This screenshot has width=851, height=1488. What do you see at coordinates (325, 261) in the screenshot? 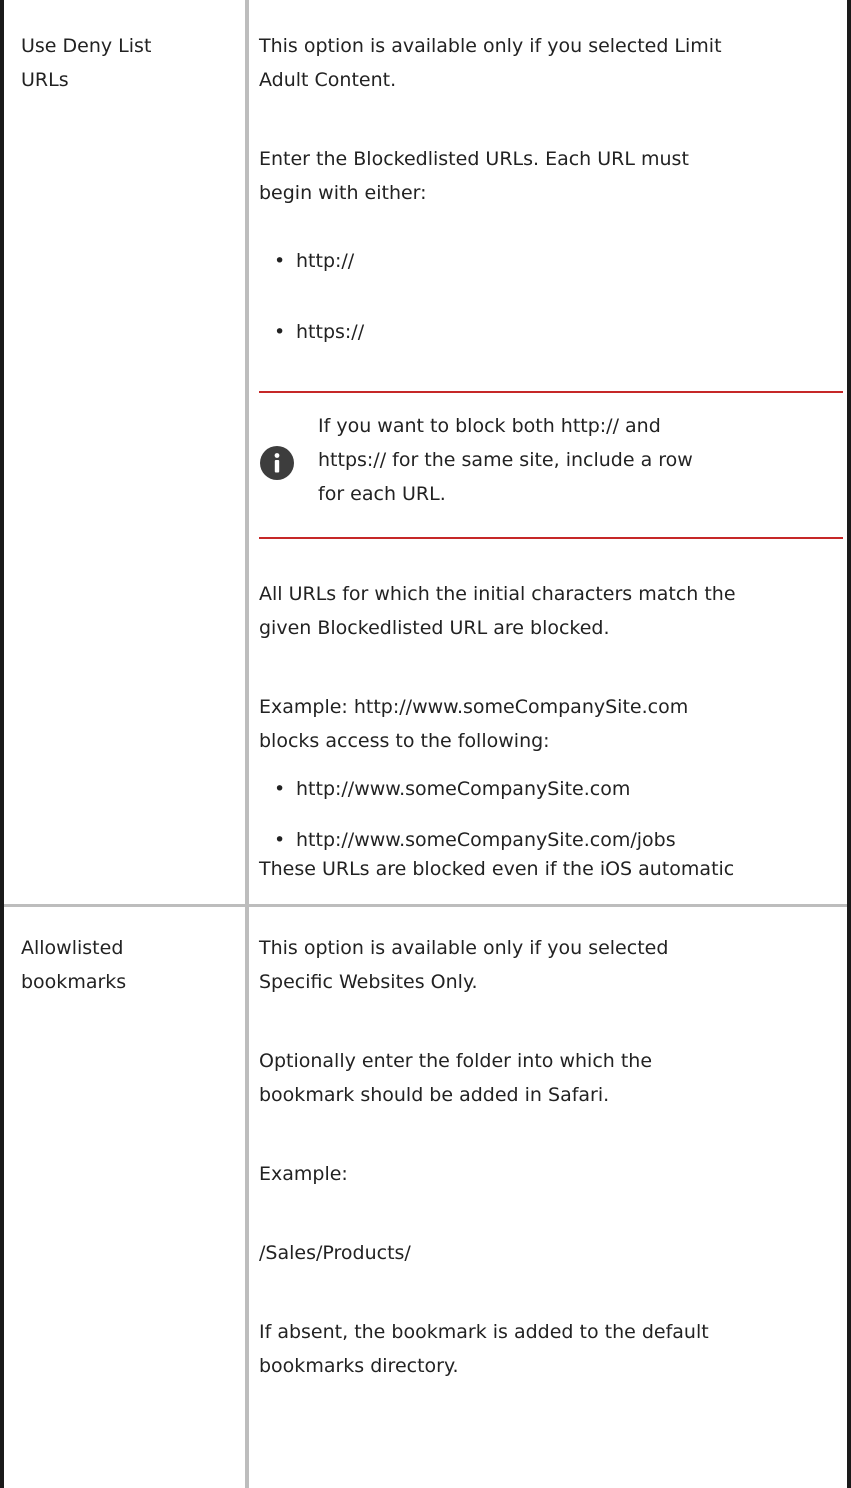
I see `bullet-item: http://` at bounding box center [325, 261].